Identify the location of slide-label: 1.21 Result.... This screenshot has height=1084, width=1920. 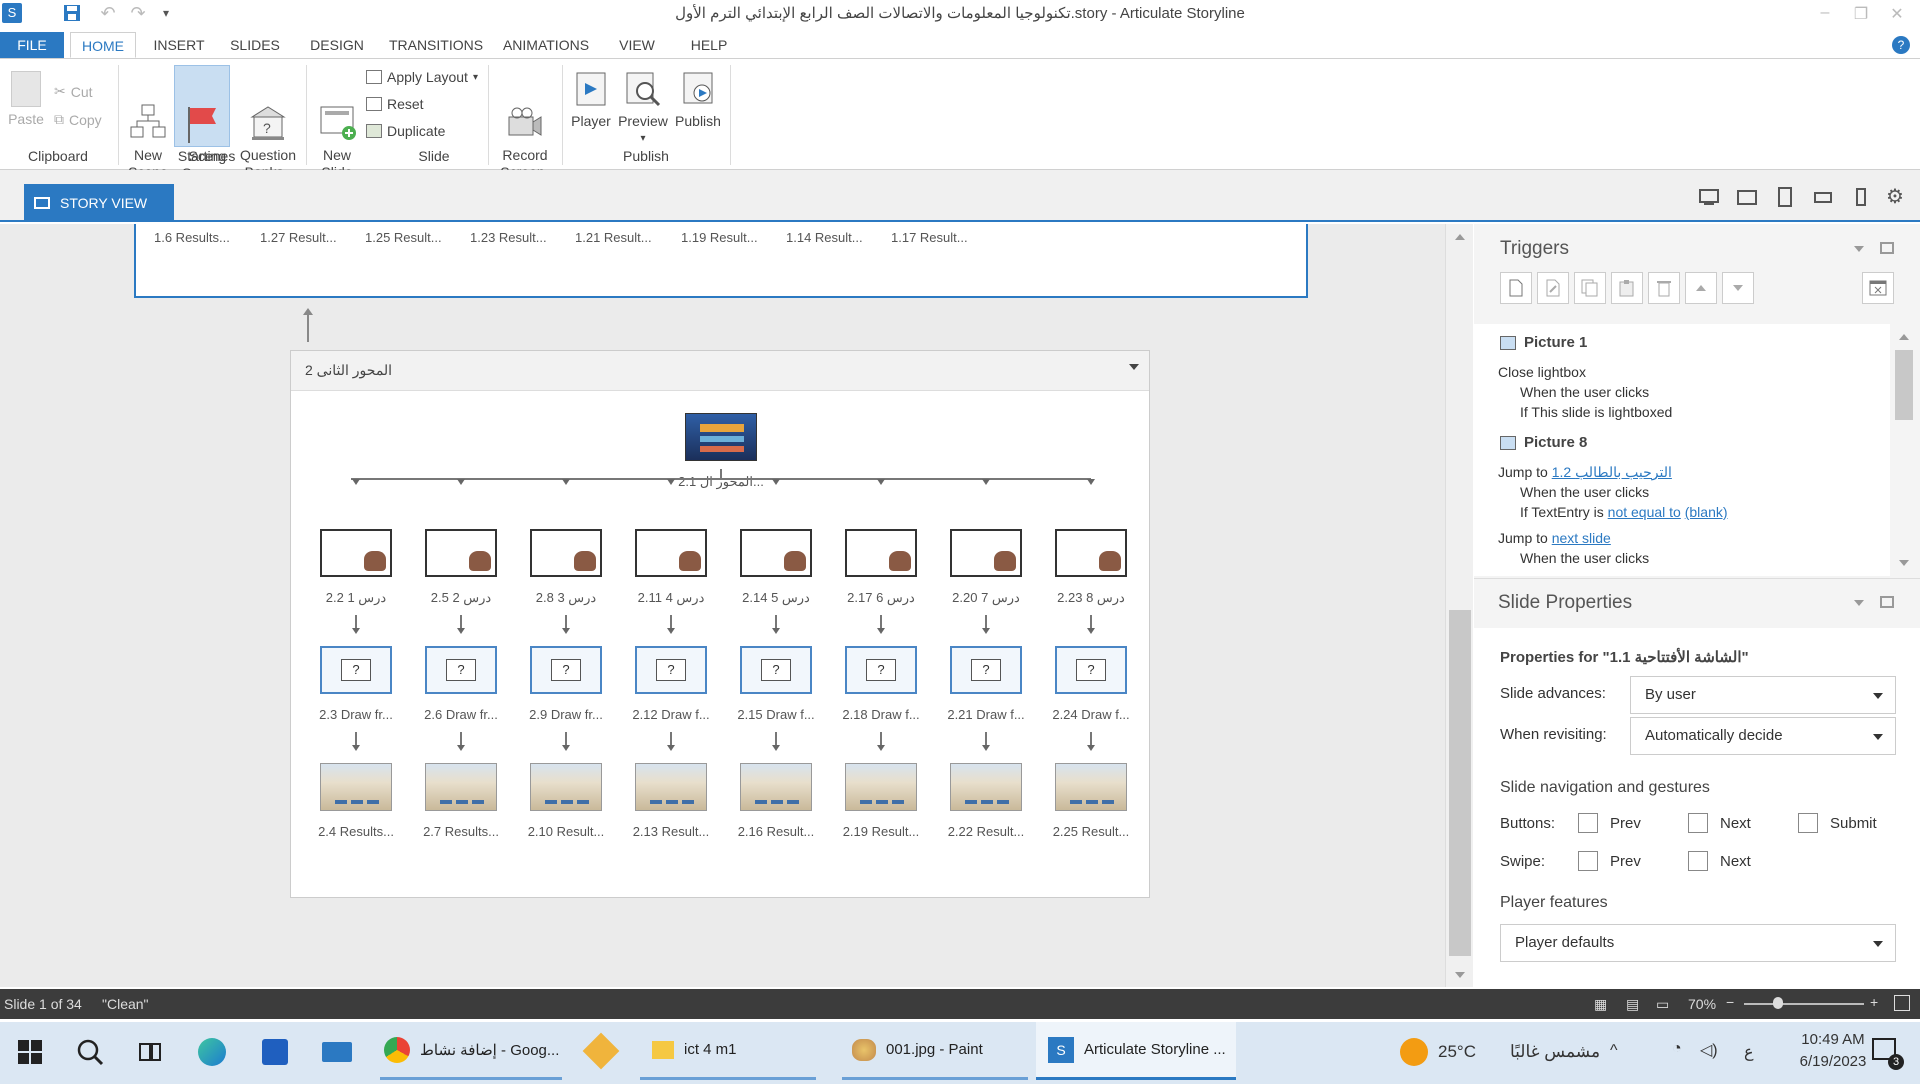
(613, 237).